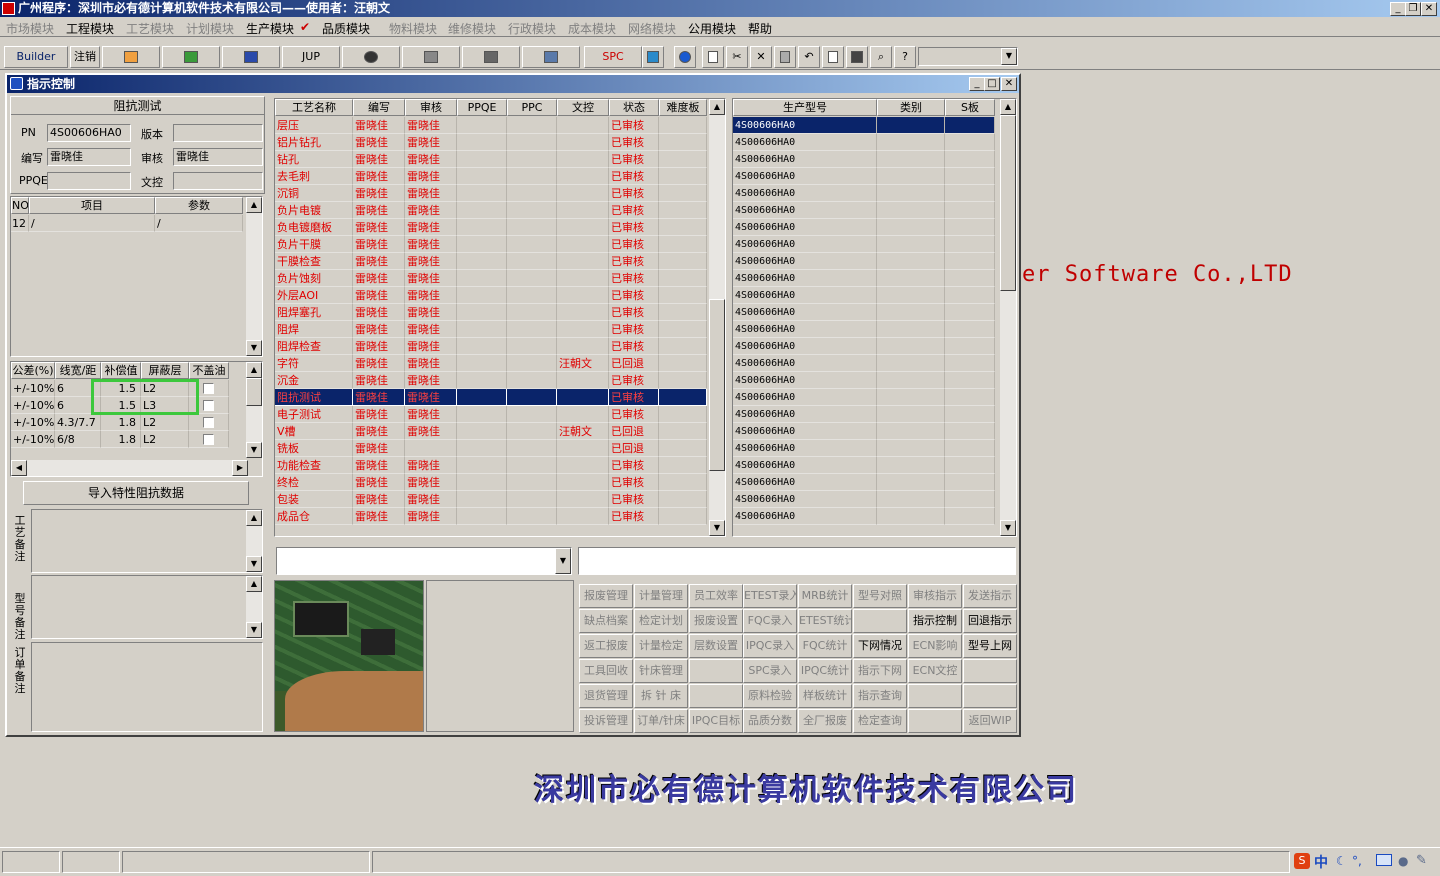 The height and width of the screenshot is (876, 1440). I want to click on process-note-field: ▲ ▼, so click(147, 541).